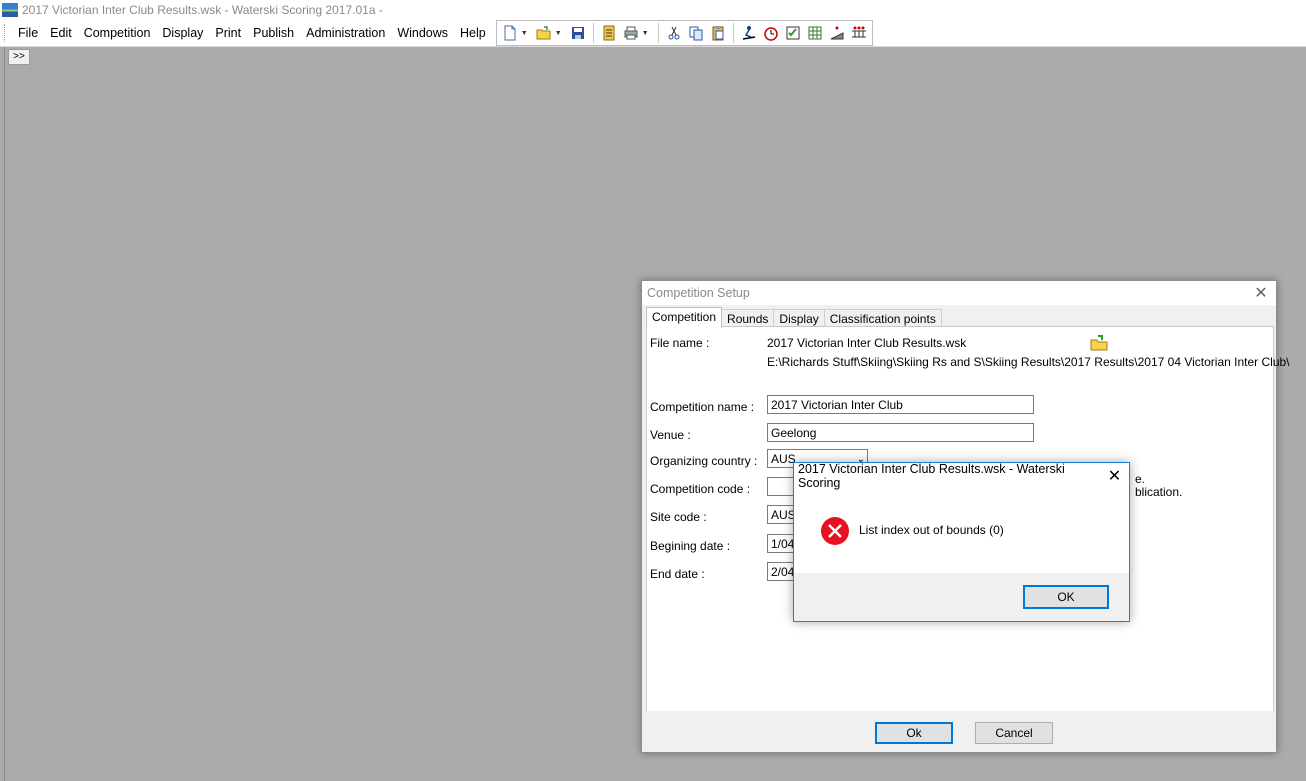 The width and height of the screenshot is (1306, 781). What do you see at coordinates (718, 33) in the screenshot?
I see `paste-clipboard-icon` at bounding box center [718, 33].